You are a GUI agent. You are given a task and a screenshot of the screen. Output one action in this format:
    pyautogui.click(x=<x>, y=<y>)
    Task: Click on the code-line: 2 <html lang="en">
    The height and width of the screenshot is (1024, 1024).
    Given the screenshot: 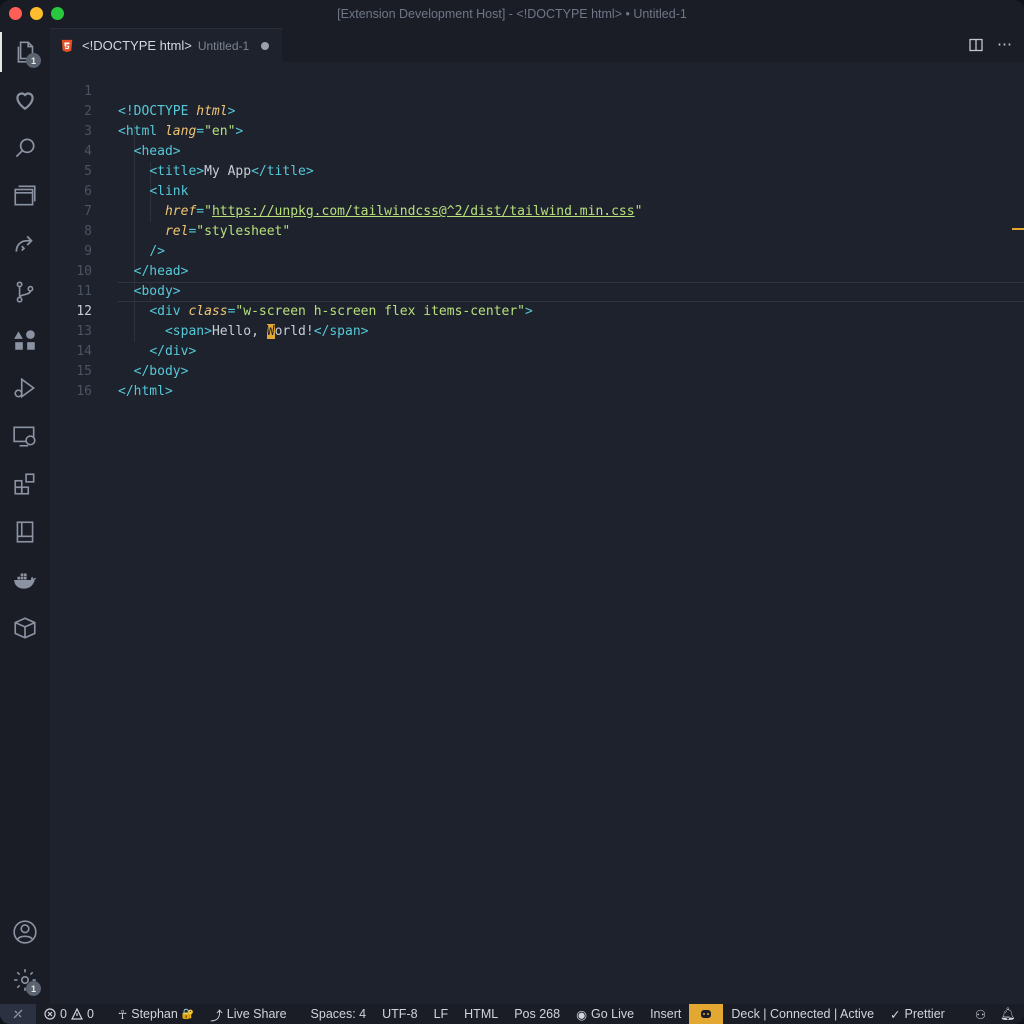 What is the action you would take?
    pyautogui.click(x=537, y=110)
    